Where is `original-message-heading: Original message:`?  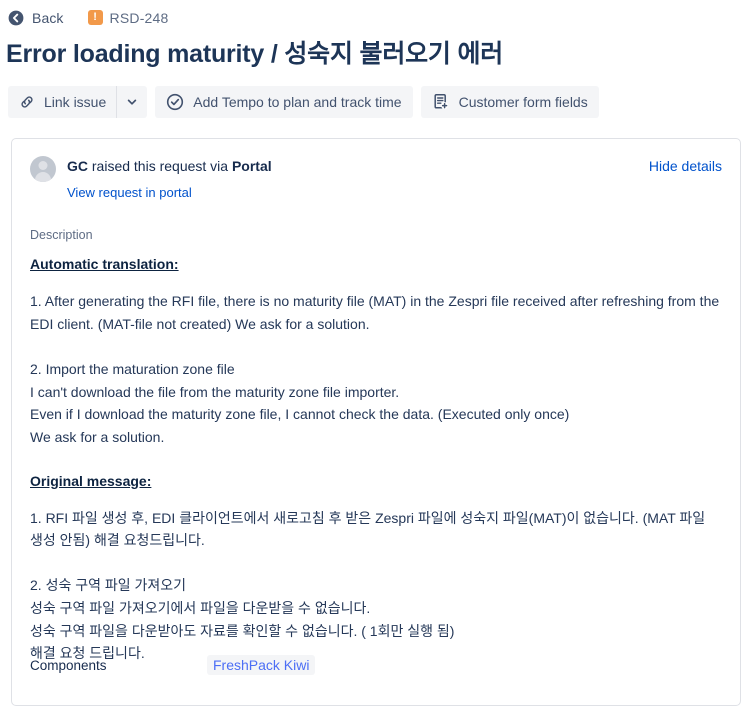 original-message-heading: Original message: is located at coordinates (91, 480).